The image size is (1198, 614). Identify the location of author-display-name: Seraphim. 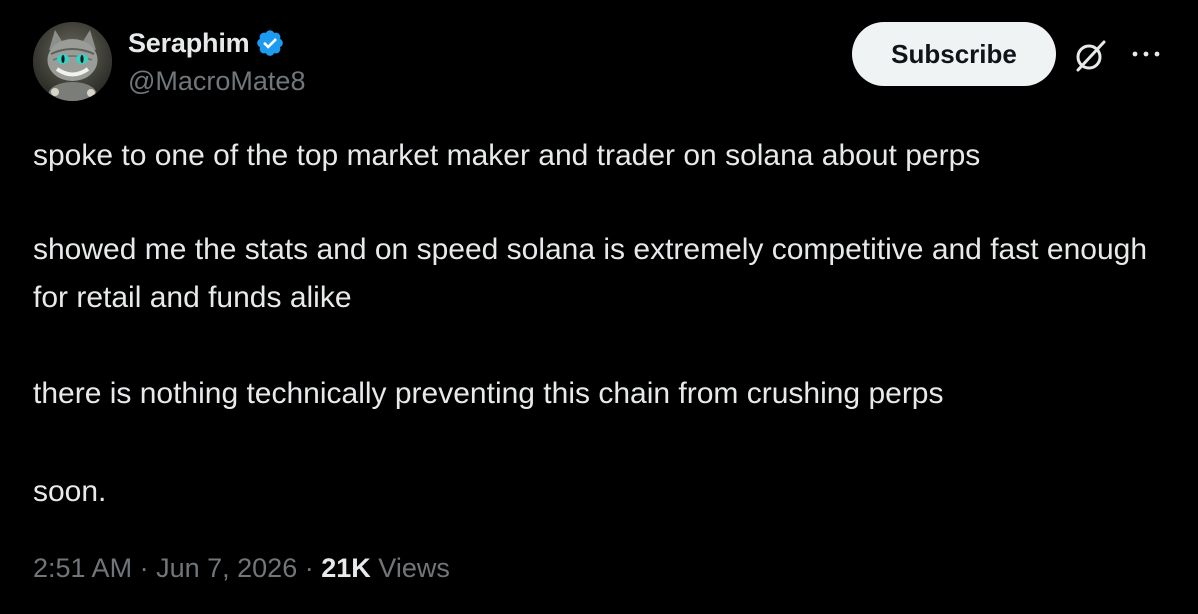
(189, 43).